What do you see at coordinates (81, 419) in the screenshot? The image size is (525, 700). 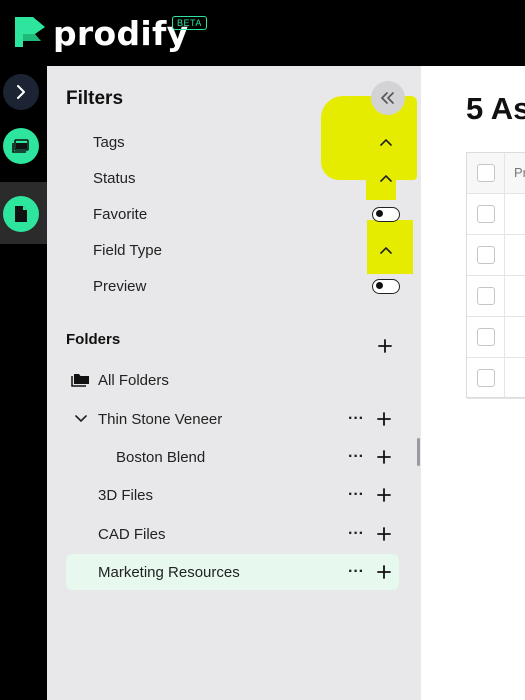 I see `chevron-down-icon` at bounding box center [81, 419].